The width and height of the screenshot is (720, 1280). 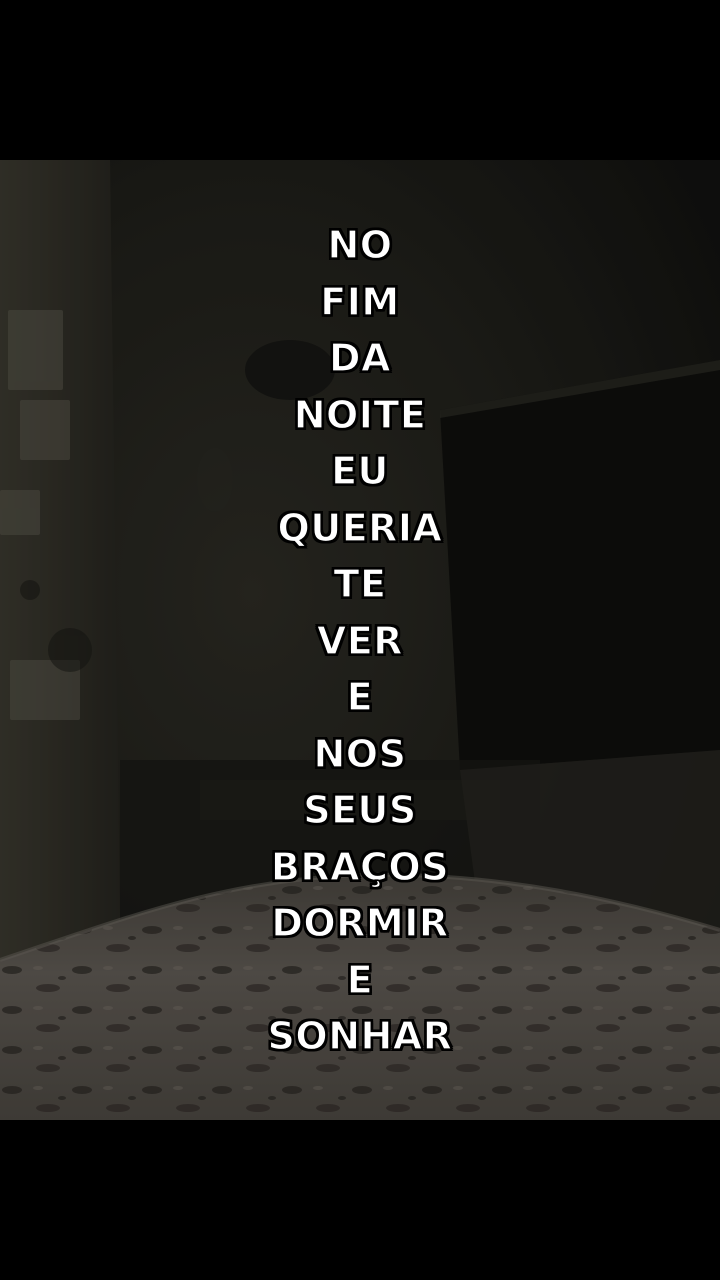 What do you see at coordinates (360, 866) in the screenshot?
I see `poem-word: BRAÇOS` at bounding box center [360, 866].